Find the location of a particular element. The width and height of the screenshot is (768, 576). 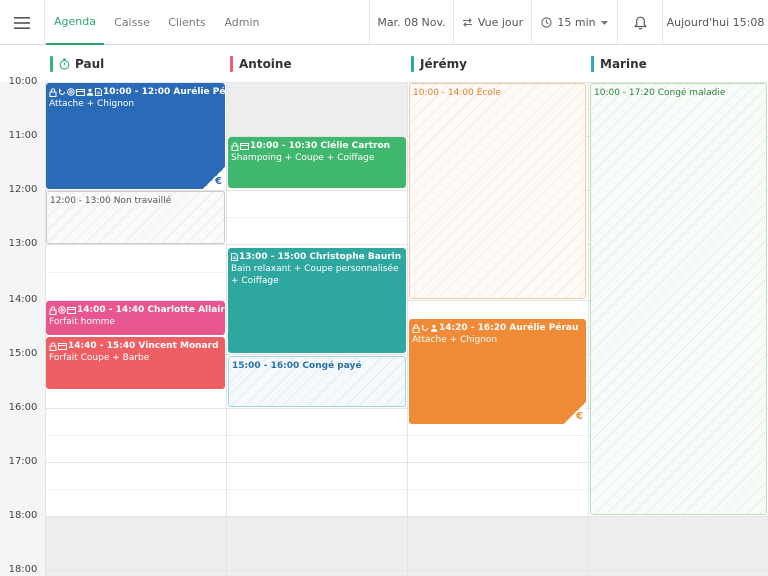

appointment-title: 14:40 - 15:40 Vincent Monard is located at coordinates (135, 346).